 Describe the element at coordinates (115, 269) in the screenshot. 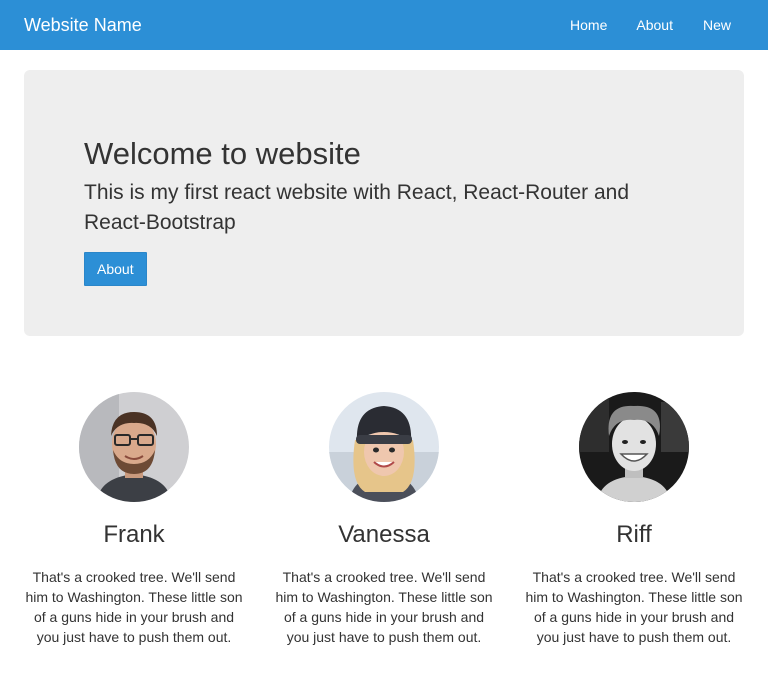

I see `about-button: About` at that location.